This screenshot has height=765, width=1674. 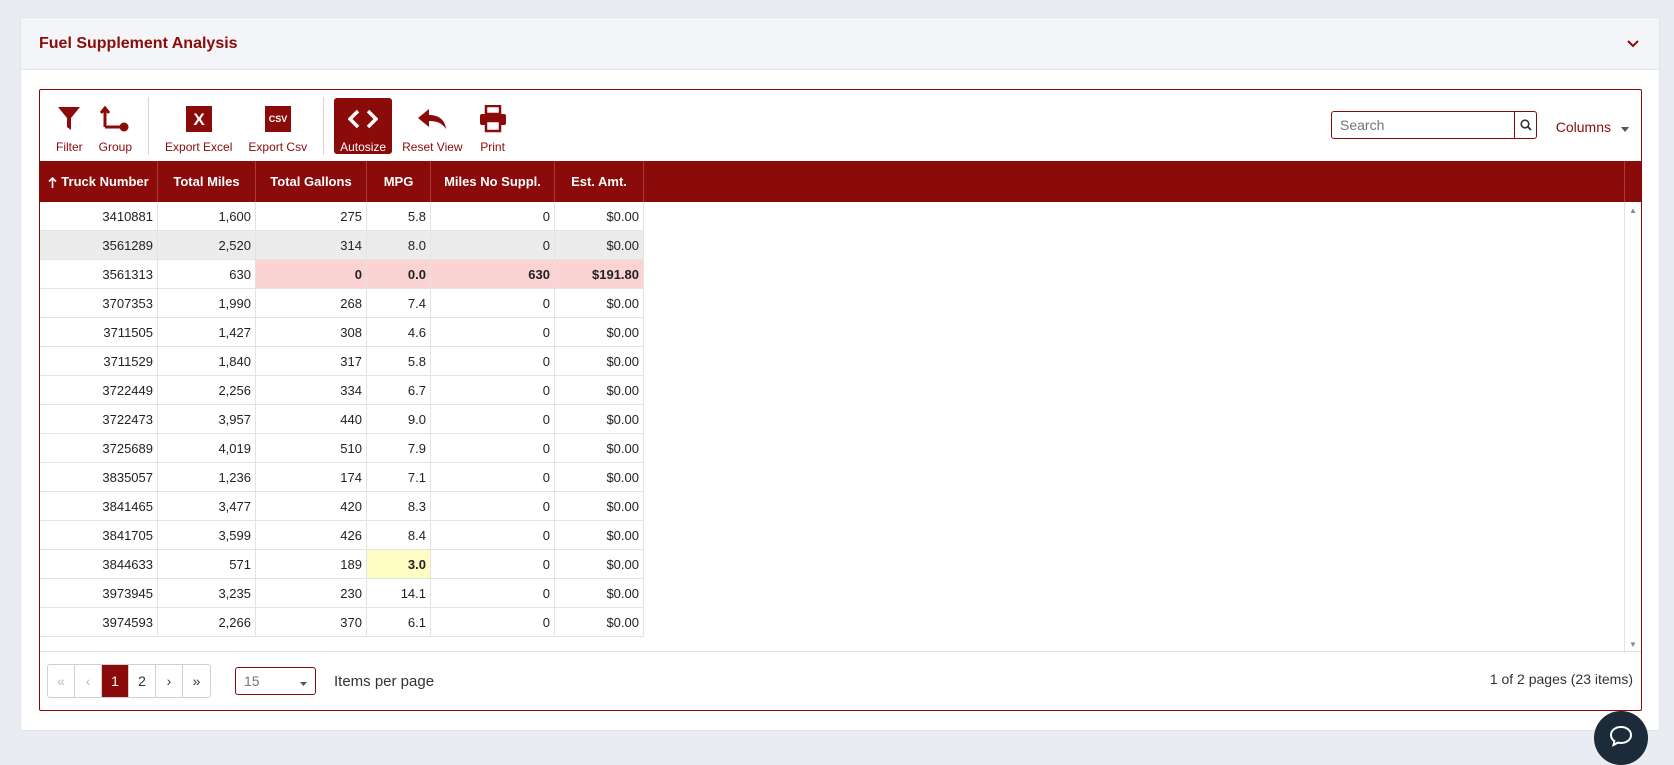 I want to click on chevron-down-icon, so click(x=1633, y=44).